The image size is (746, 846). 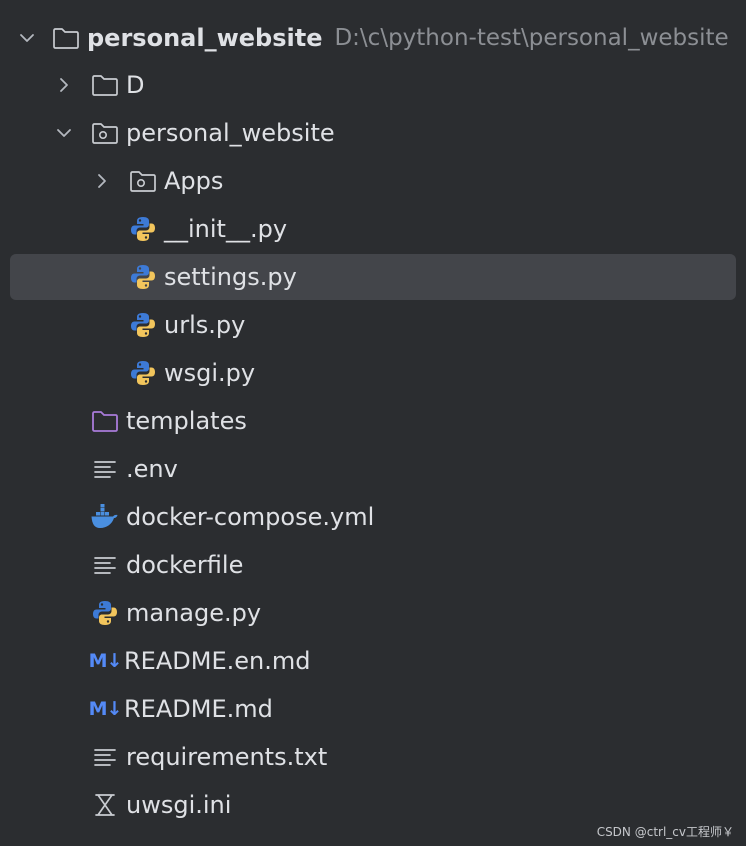 What do you see at coordinates (373, 85) in the screenshot?
I see `tree-row-d: D` at bounding box center [373, 85].